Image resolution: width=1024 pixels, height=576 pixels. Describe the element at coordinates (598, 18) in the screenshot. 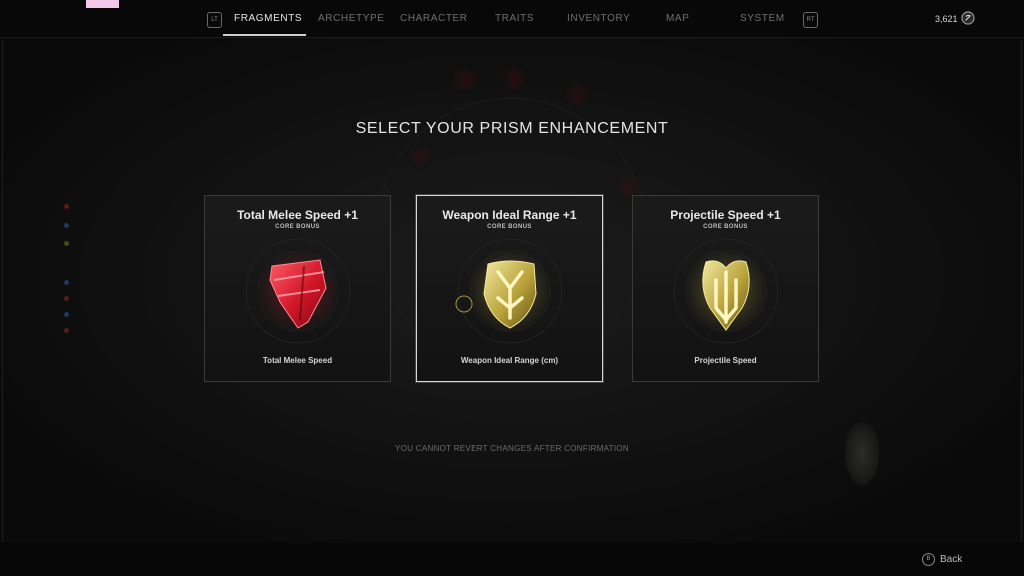

I see `tab-inventory: INVENTORY` at that location.